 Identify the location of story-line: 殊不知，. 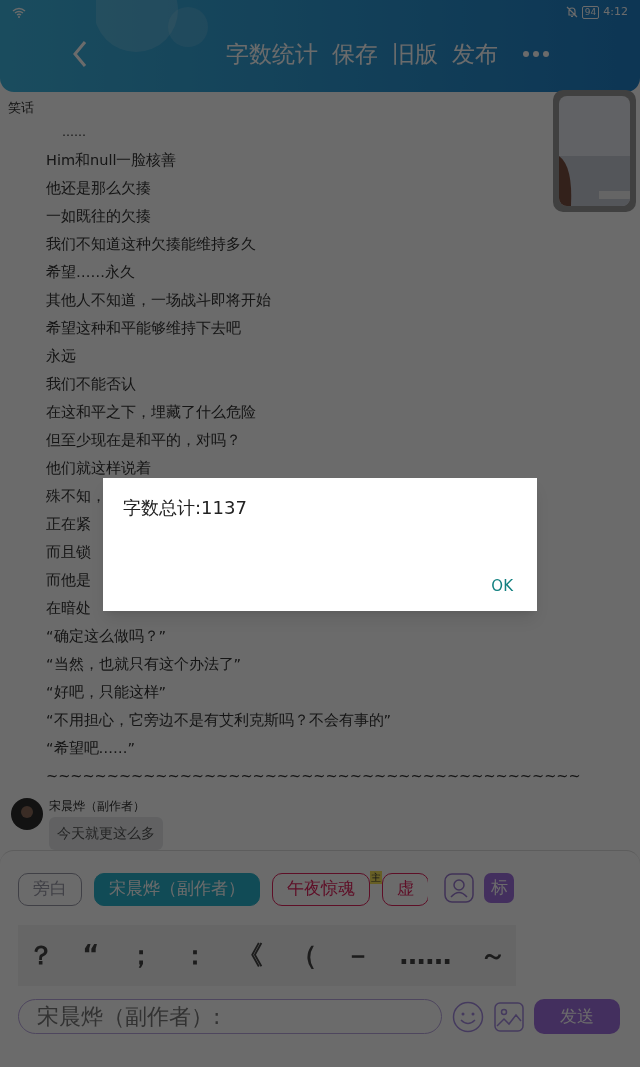
(76, 496).